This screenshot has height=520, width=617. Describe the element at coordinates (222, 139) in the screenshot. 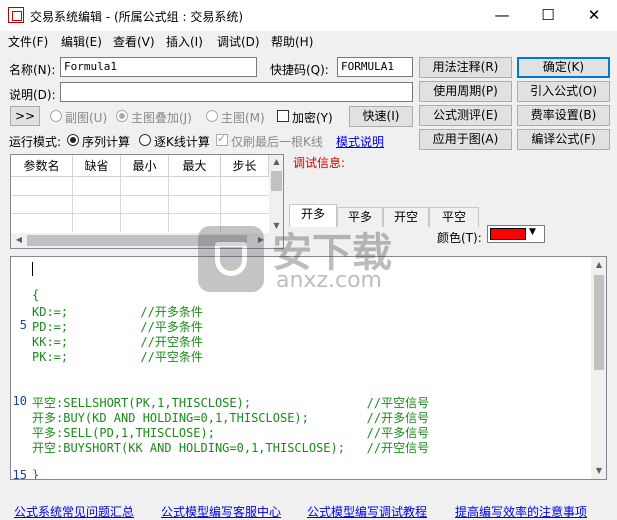

I see `last-bar-only-checkbox` at that location.